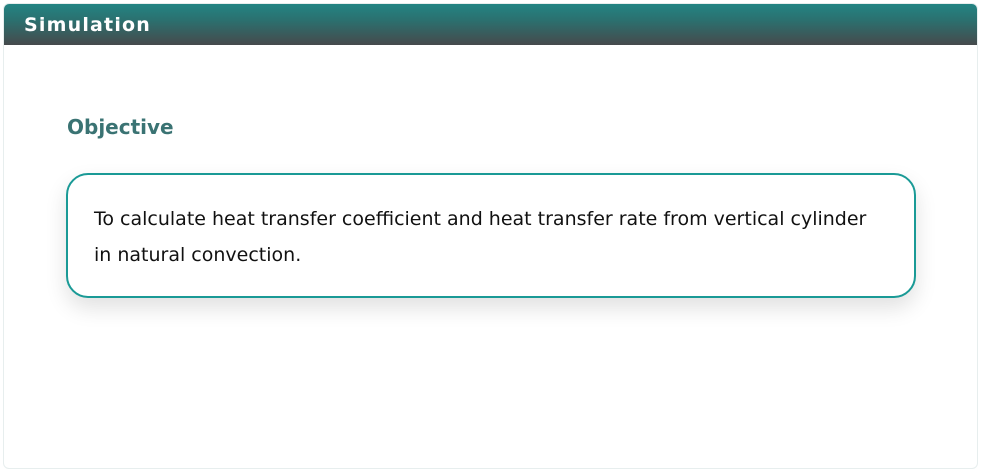 This screenshot has height=471, width=981. Describe the element at coordinates (120, 127) in the screenshot. I see `objective-heading: Objective` at that location.